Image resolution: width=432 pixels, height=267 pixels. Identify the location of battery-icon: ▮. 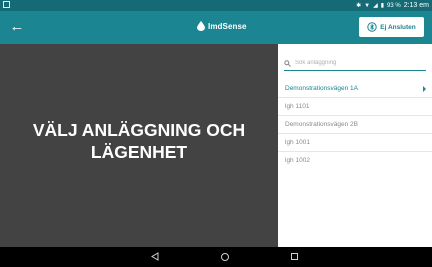
(382, 6).